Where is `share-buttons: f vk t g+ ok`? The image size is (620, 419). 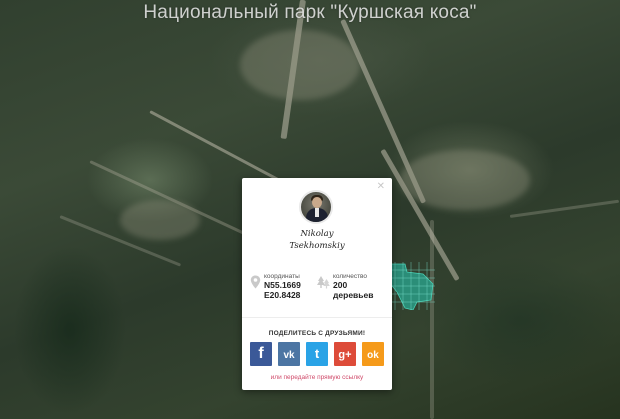 share-buttons: f vk t g+ ok is located at coordinates (317, 354).